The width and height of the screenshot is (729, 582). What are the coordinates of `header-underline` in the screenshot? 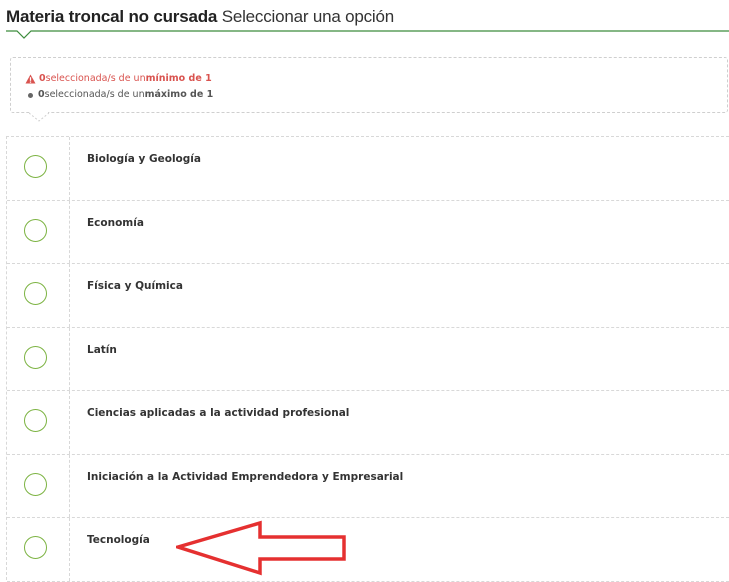 It's located at (367, 34).